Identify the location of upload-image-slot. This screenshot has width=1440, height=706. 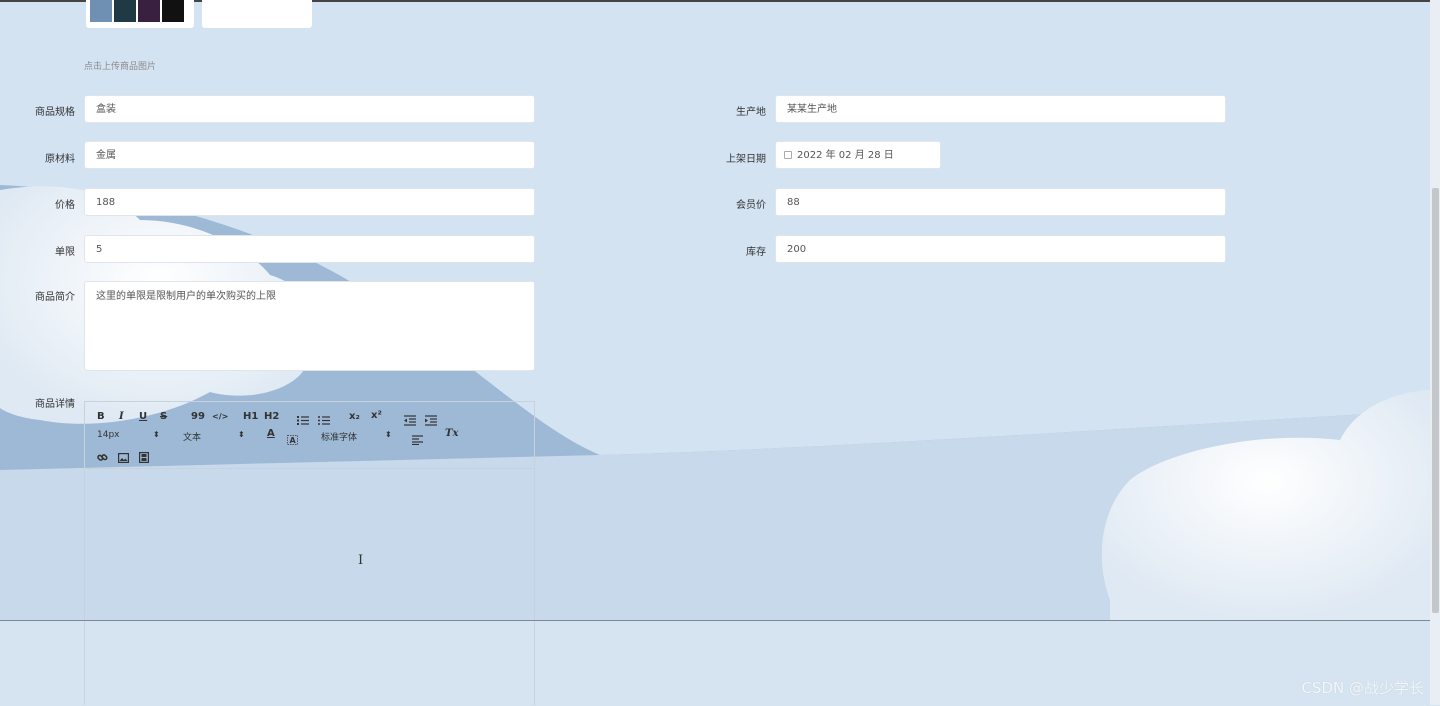
(257, 14).